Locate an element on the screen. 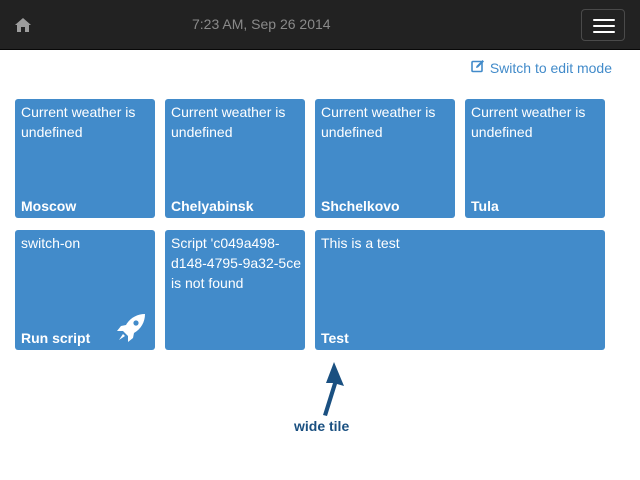 This screenshot has width=640, height=480. tile-title: Moscow is located at coordinates (49, 206).